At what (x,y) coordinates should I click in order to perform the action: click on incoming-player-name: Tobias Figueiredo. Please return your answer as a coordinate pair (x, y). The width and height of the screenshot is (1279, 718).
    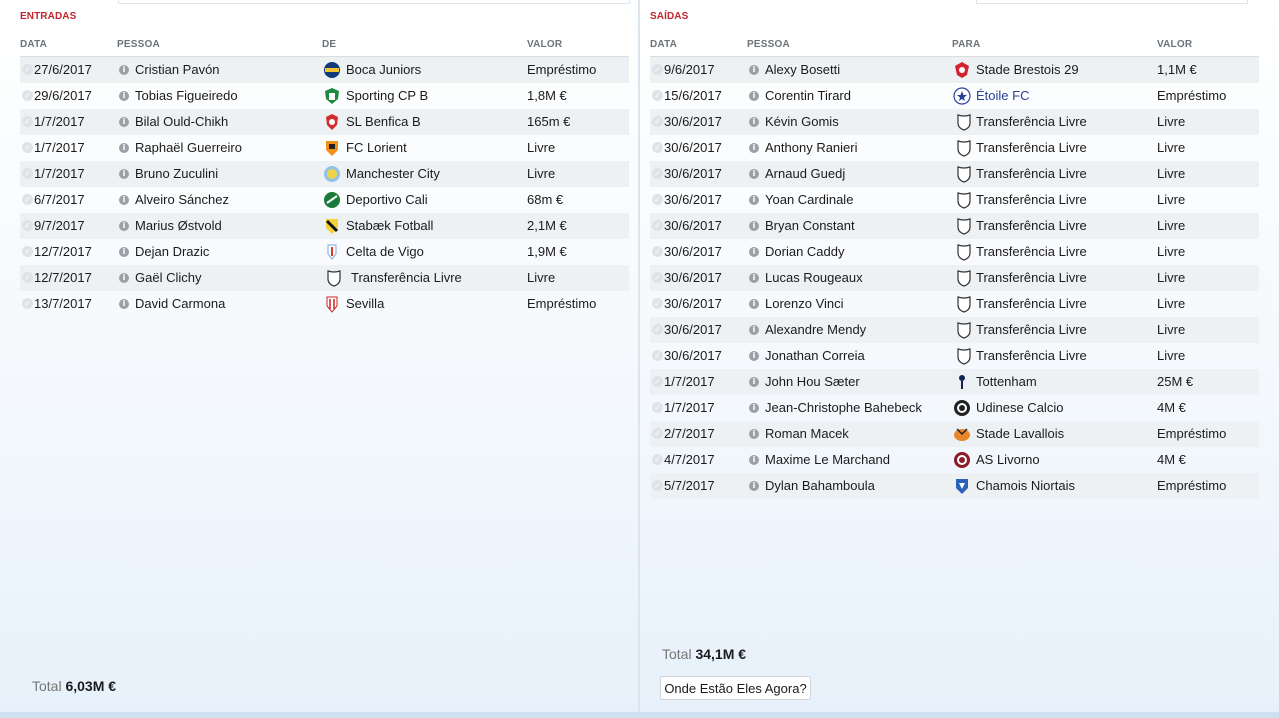
    Looking at the image, I should click on (186, 96).